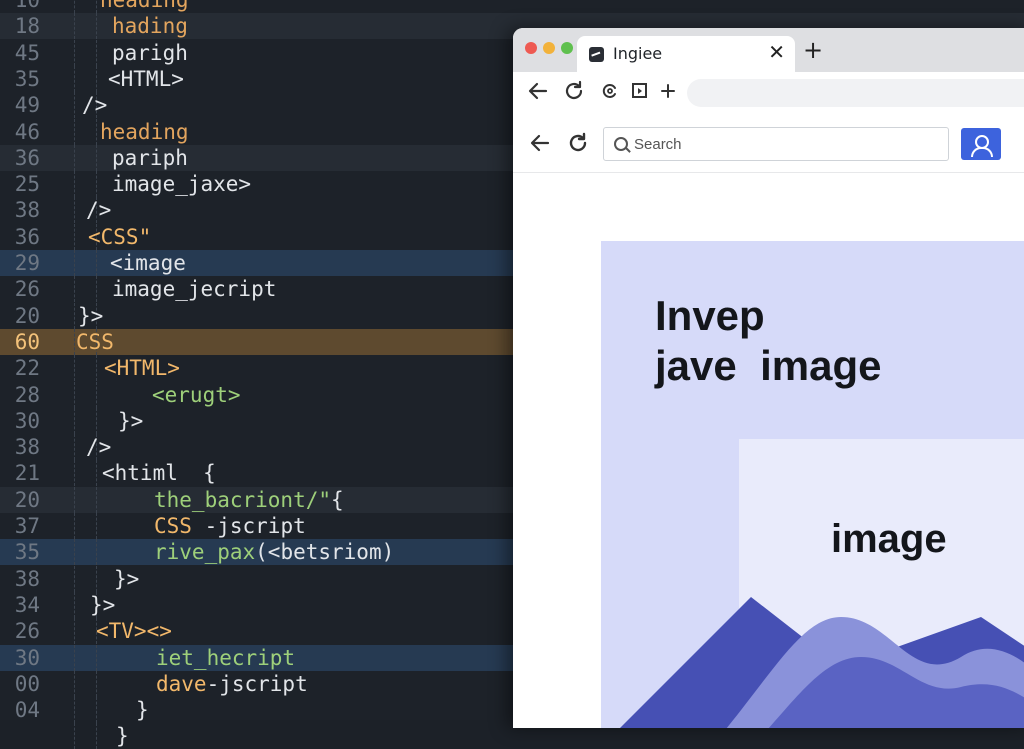 This screenshot has height=749, width=1024. I want to click on line-number: 21, so click(27, 473).